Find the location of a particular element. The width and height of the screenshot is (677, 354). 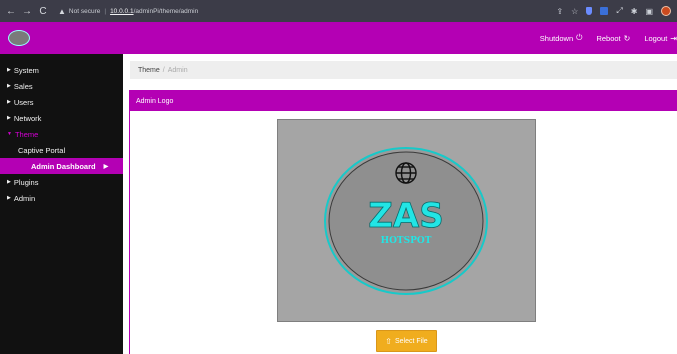

reboot-label: Reboot is located at coordinates (608, 38).